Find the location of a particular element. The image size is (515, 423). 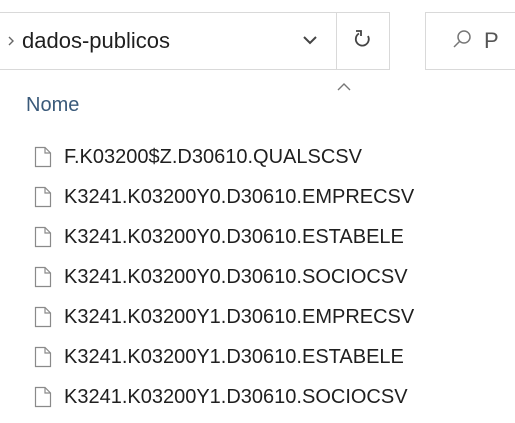

list-item: F.K03200$Z.D30610.QUALSCSV is located at coordinates (269, 157).